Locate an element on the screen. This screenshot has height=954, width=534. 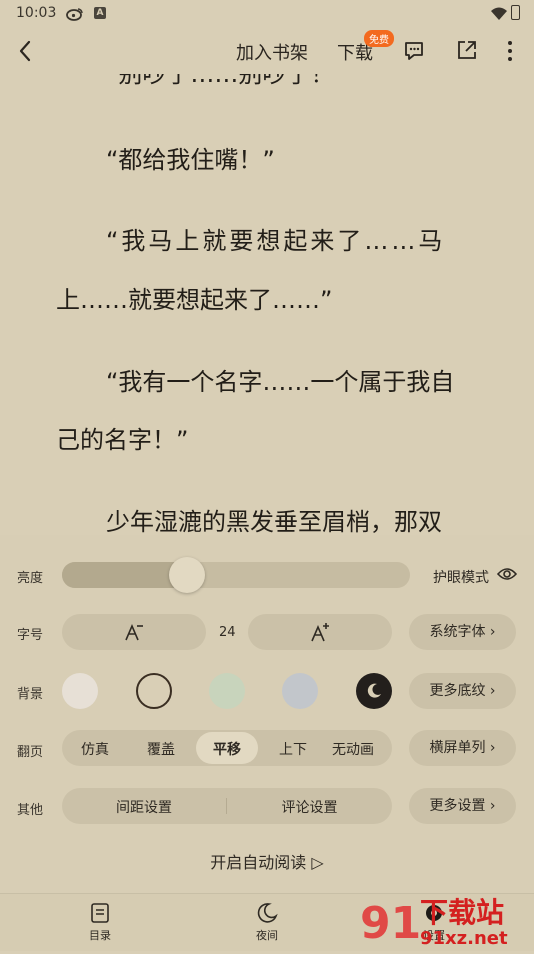
font-increase-button is located at coordinates (320, 632).